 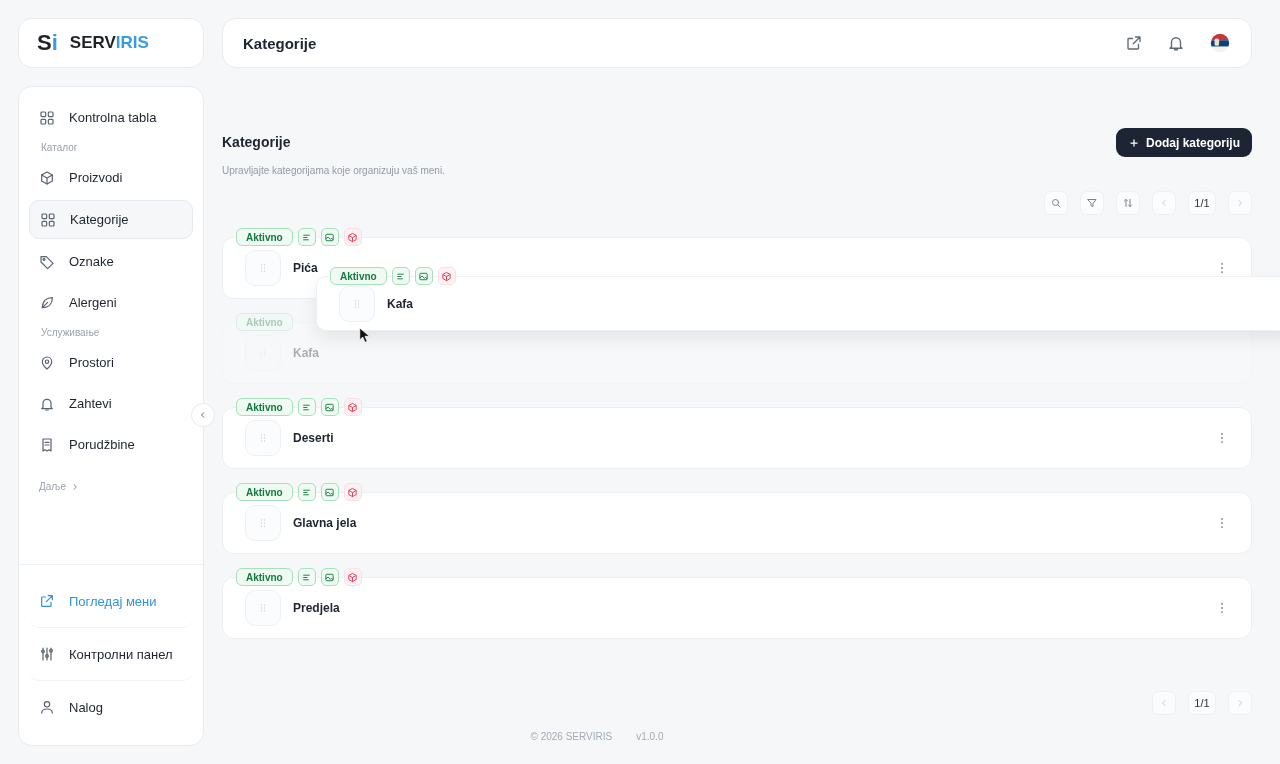 What do you see at coordinates (314, 438) in the screenshot?
I see `category-name: Deserti` at bounding box center [314, 438].